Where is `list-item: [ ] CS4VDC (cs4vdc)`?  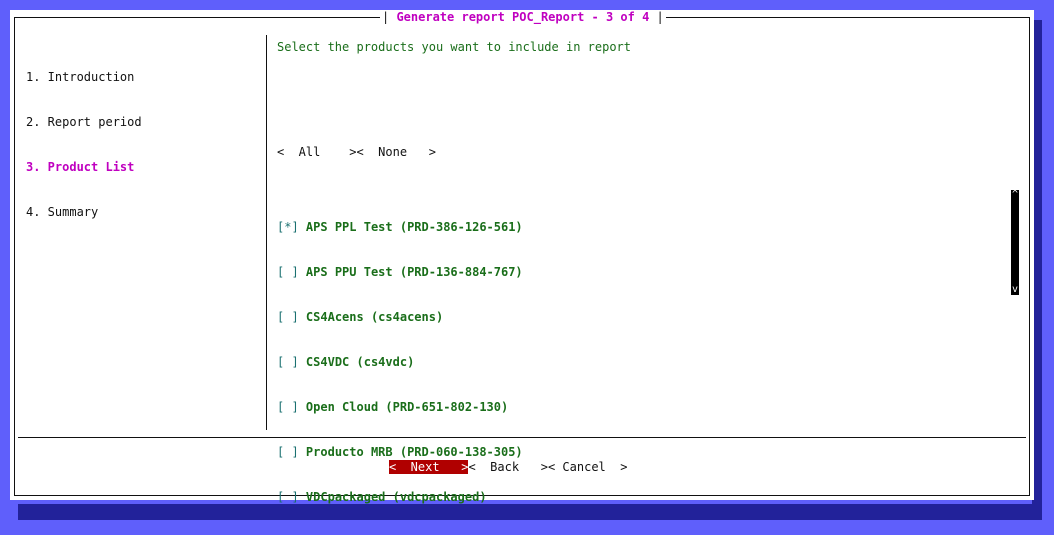 list-item: [ ] CS4VDC (cs4vdc) is located at coordinates (400, 362).